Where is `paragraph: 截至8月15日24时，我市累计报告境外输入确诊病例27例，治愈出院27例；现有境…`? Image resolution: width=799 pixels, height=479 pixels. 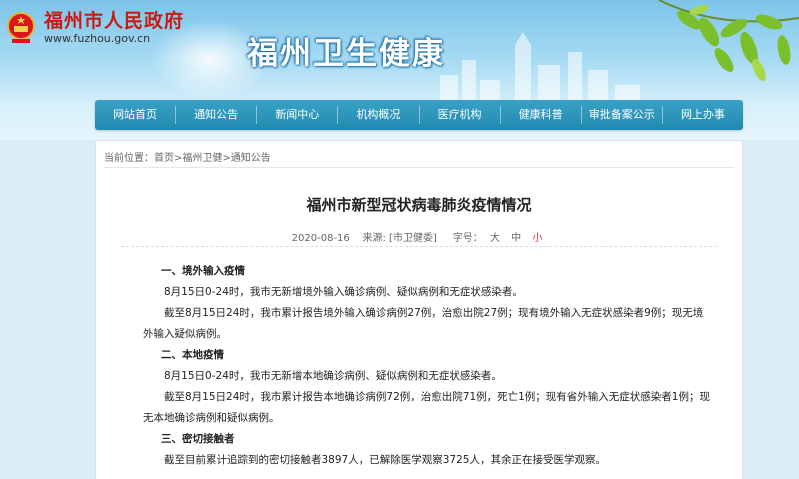
paragraph: 截至8月15日24时，我市累计报告境外输入确诊病例27例，治愈出院27例；现有境… is located at coordinates (423, 323).